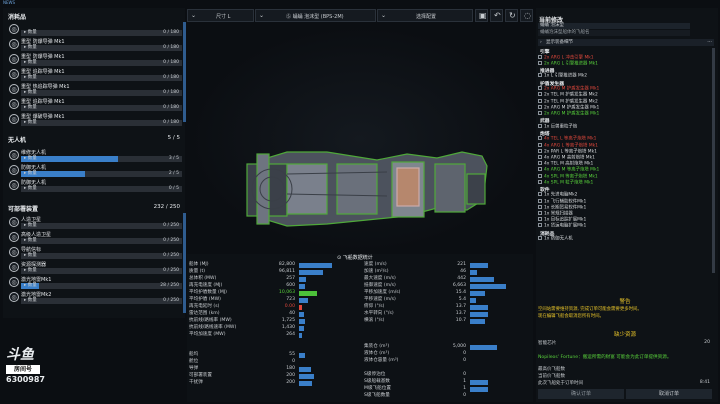  I want to click on detail-bar-options: ···, so click(695, 42).